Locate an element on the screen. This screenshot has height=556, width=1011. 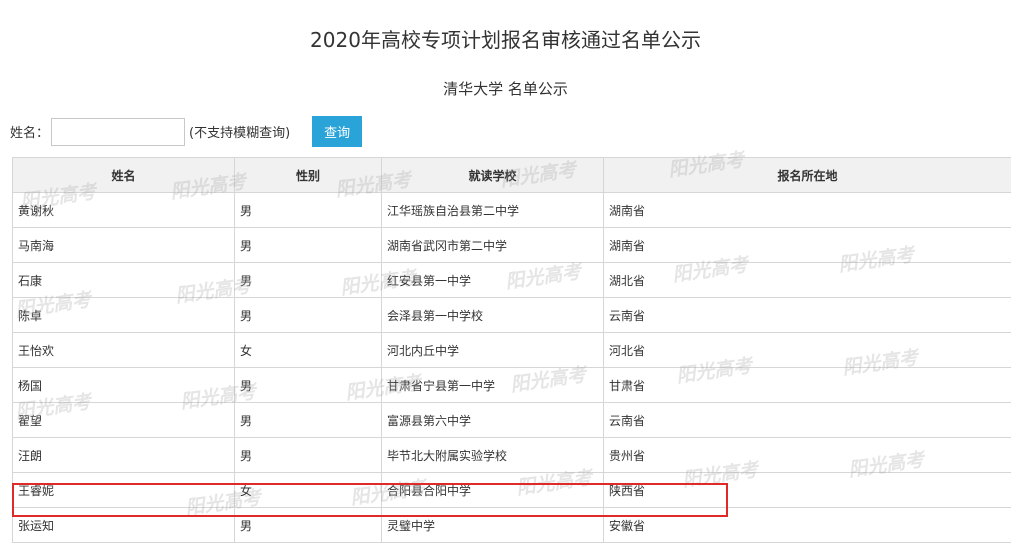
cell-location: 陕西省 is located at coordinates (807, 490).